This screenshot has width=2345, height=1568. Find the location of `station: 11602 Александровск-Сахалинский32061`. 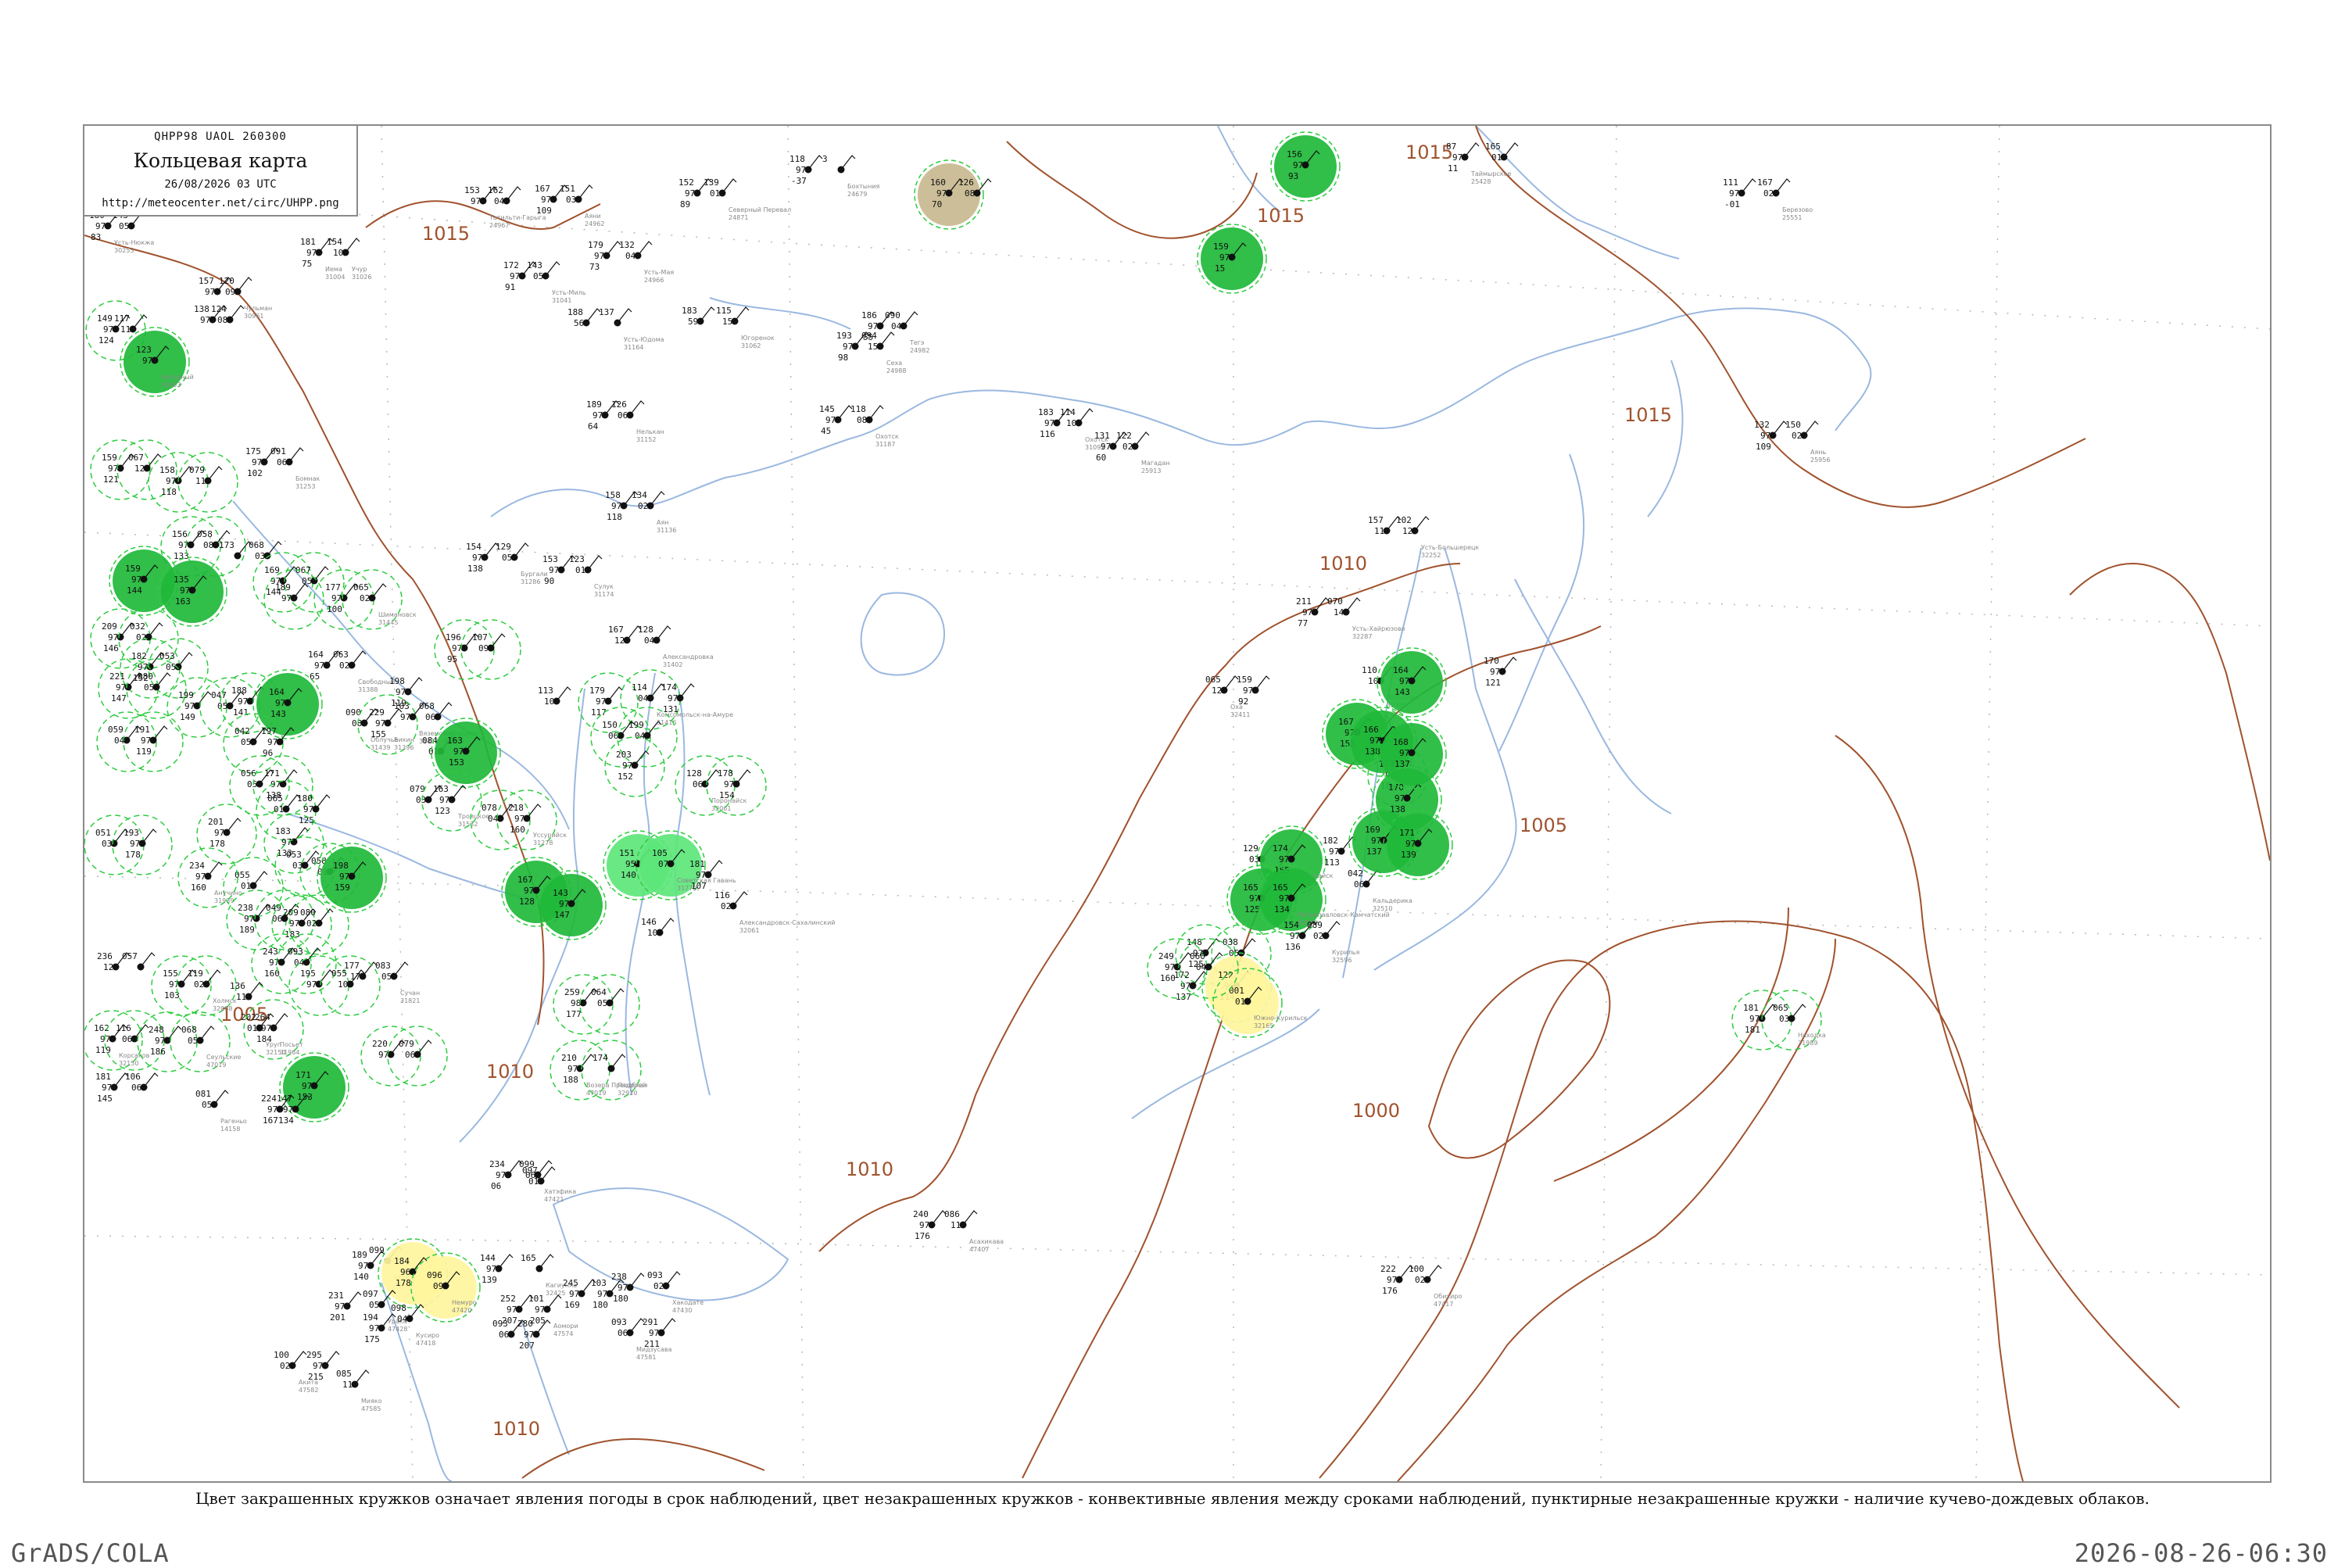

station: 11602 Александровск-Сахалинский32061 is located at coordinates (775, 912).